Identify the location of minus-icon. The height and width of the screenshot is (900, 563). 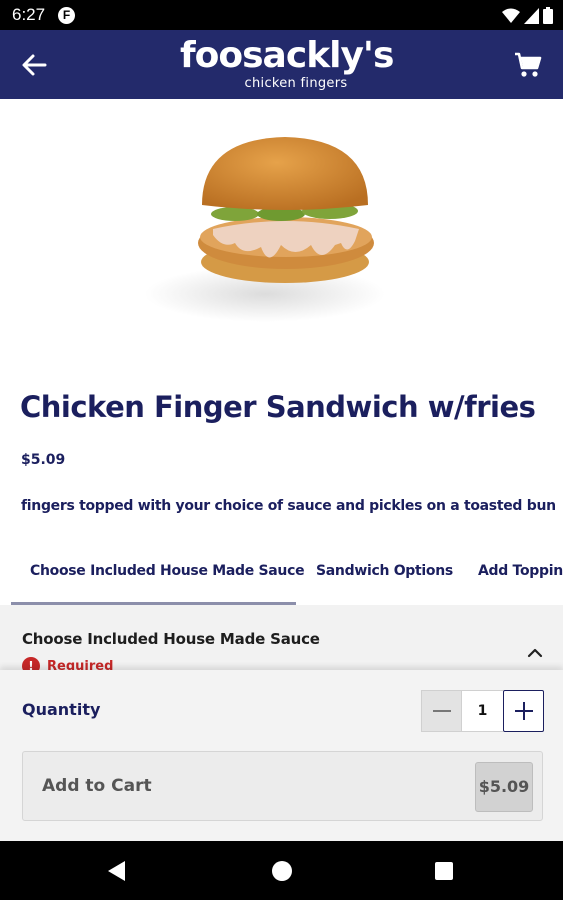
(441, 711).